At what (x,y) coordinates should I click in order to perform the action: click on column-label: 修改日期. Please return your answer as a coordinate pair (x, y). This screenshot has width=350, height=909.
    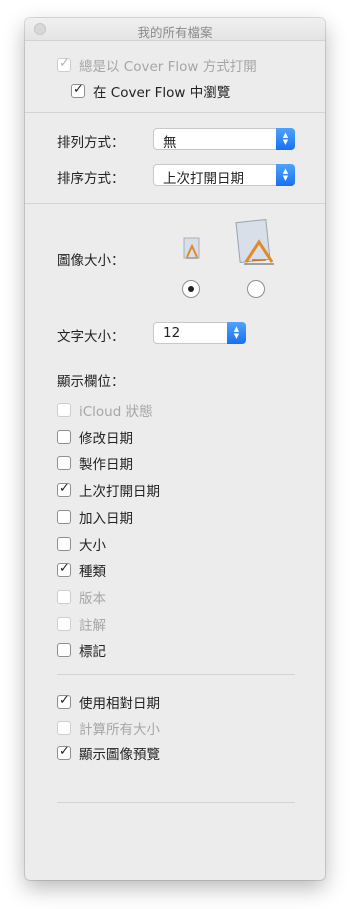
    Looking at the image, I should click on (106, 439).